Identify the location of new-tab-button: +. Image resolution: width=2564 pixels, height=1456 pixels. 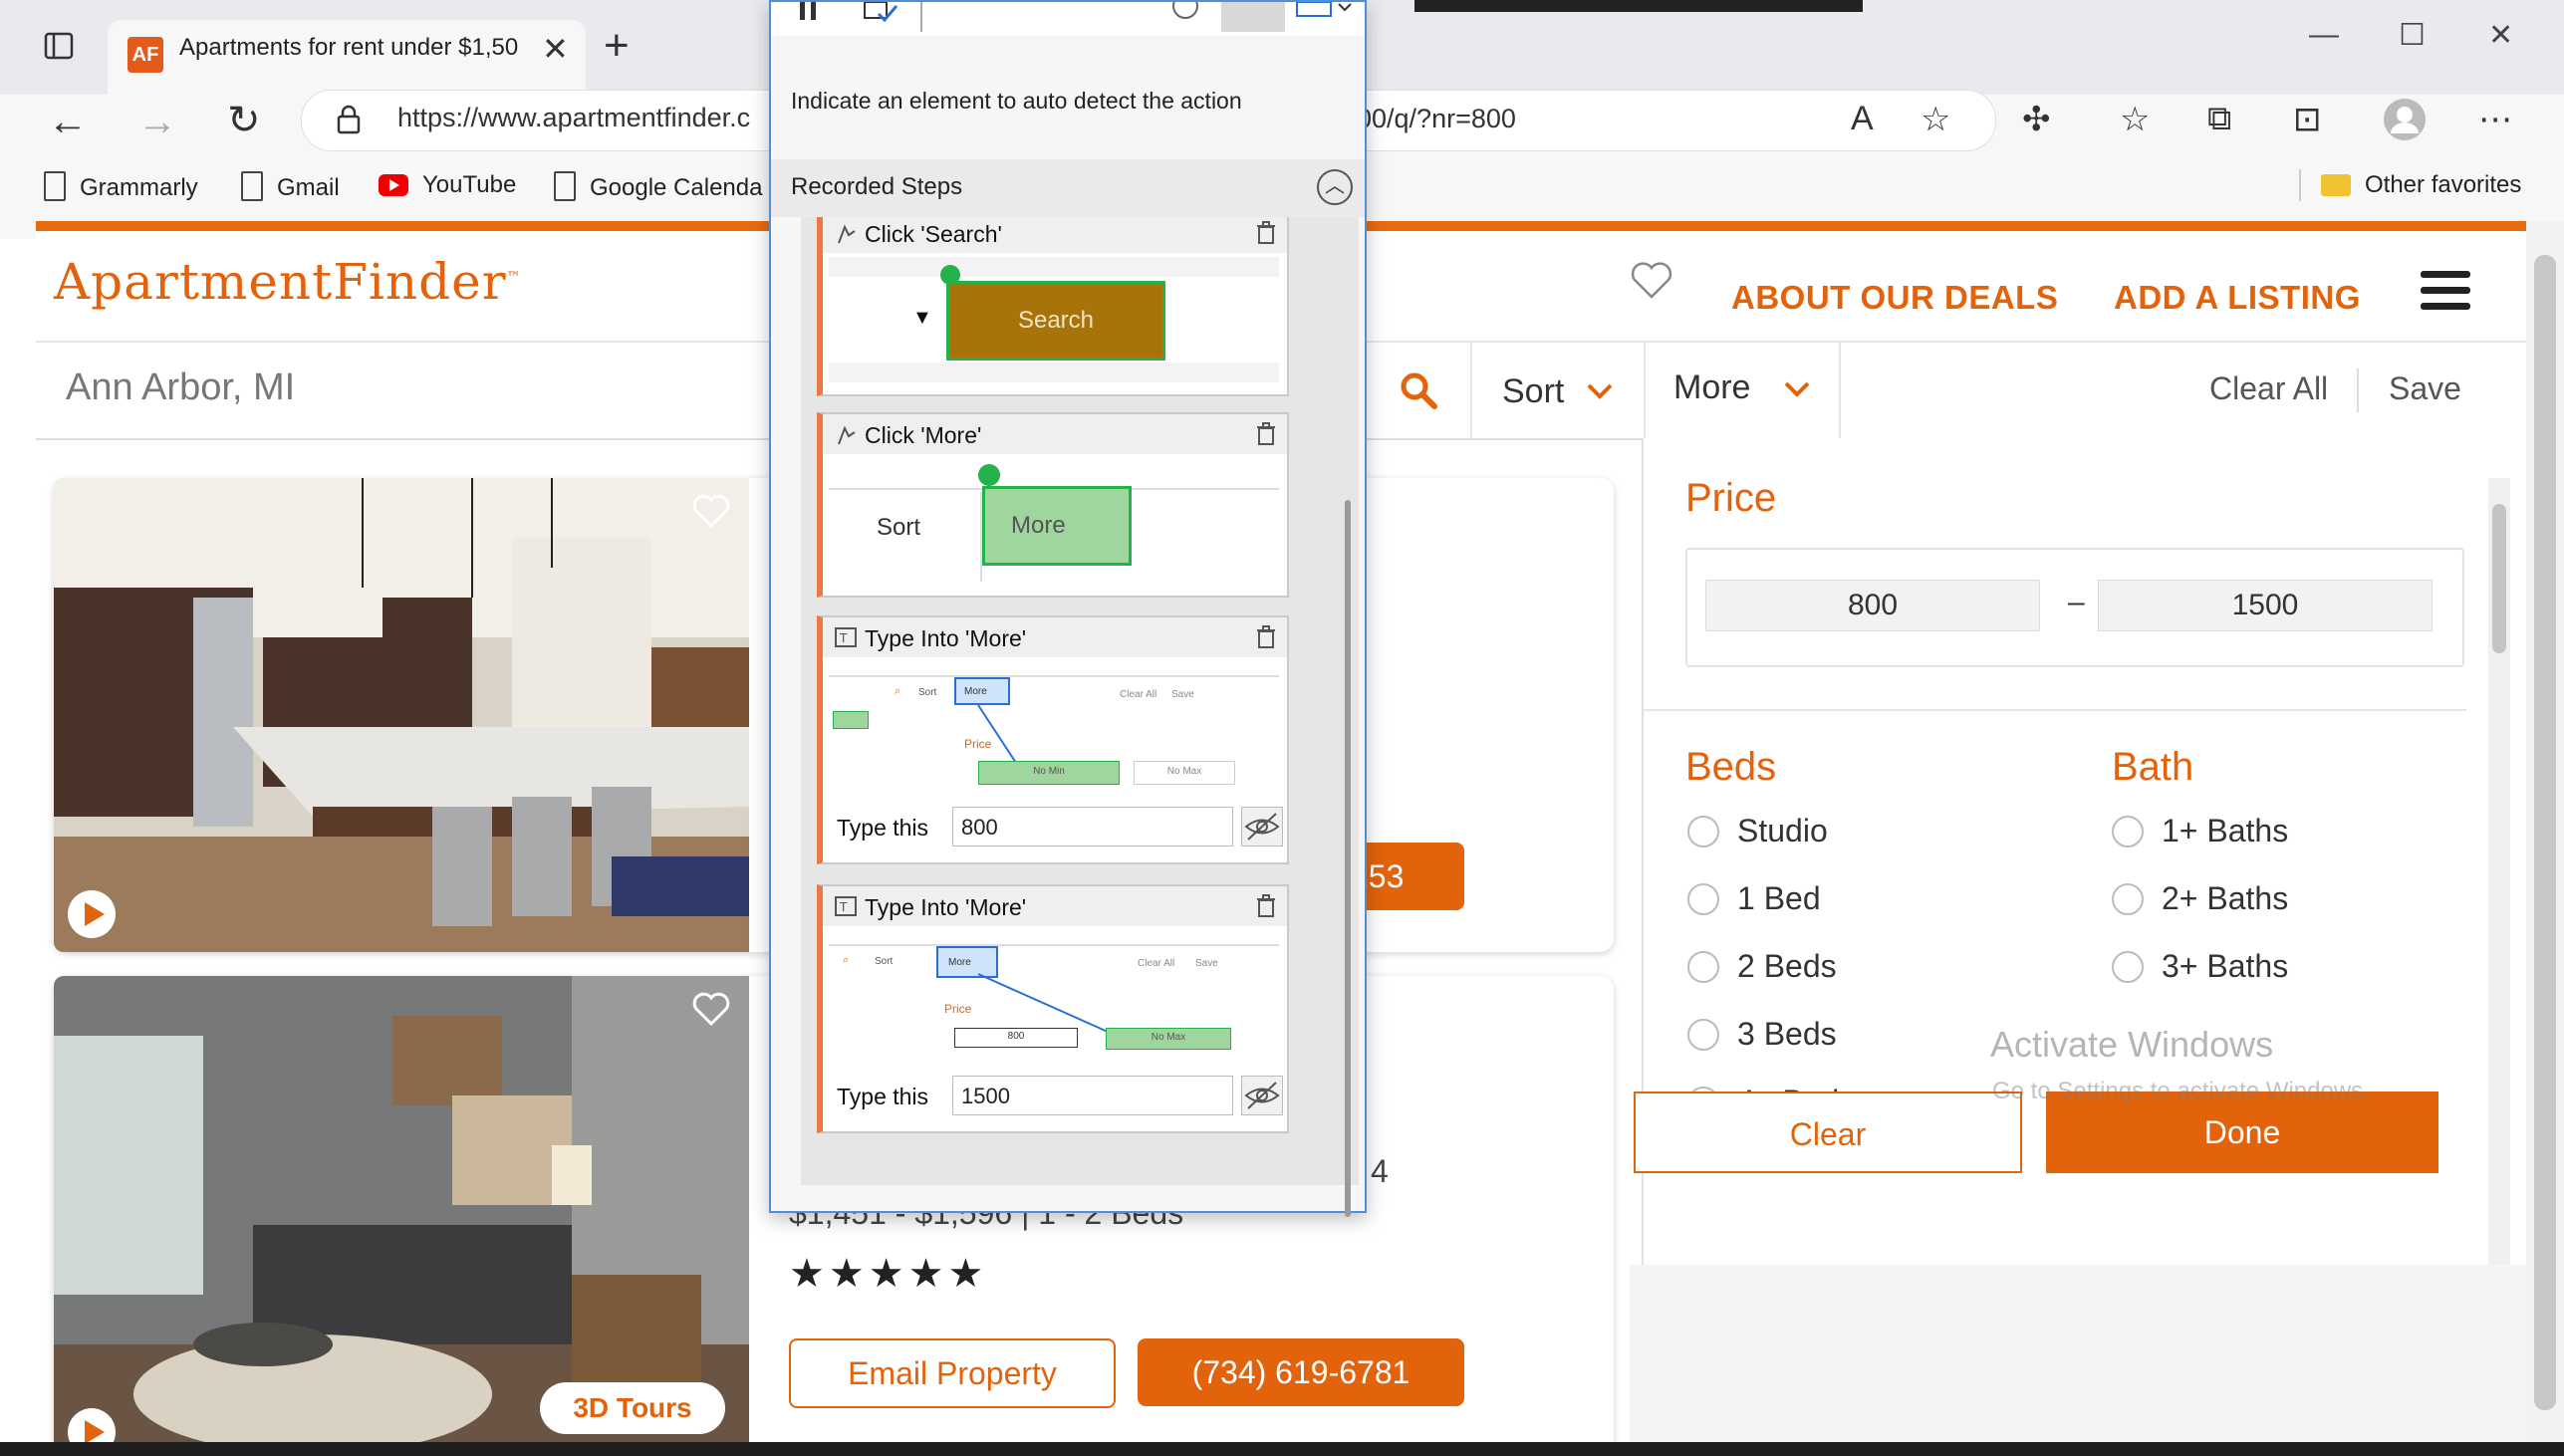
(617, 46).